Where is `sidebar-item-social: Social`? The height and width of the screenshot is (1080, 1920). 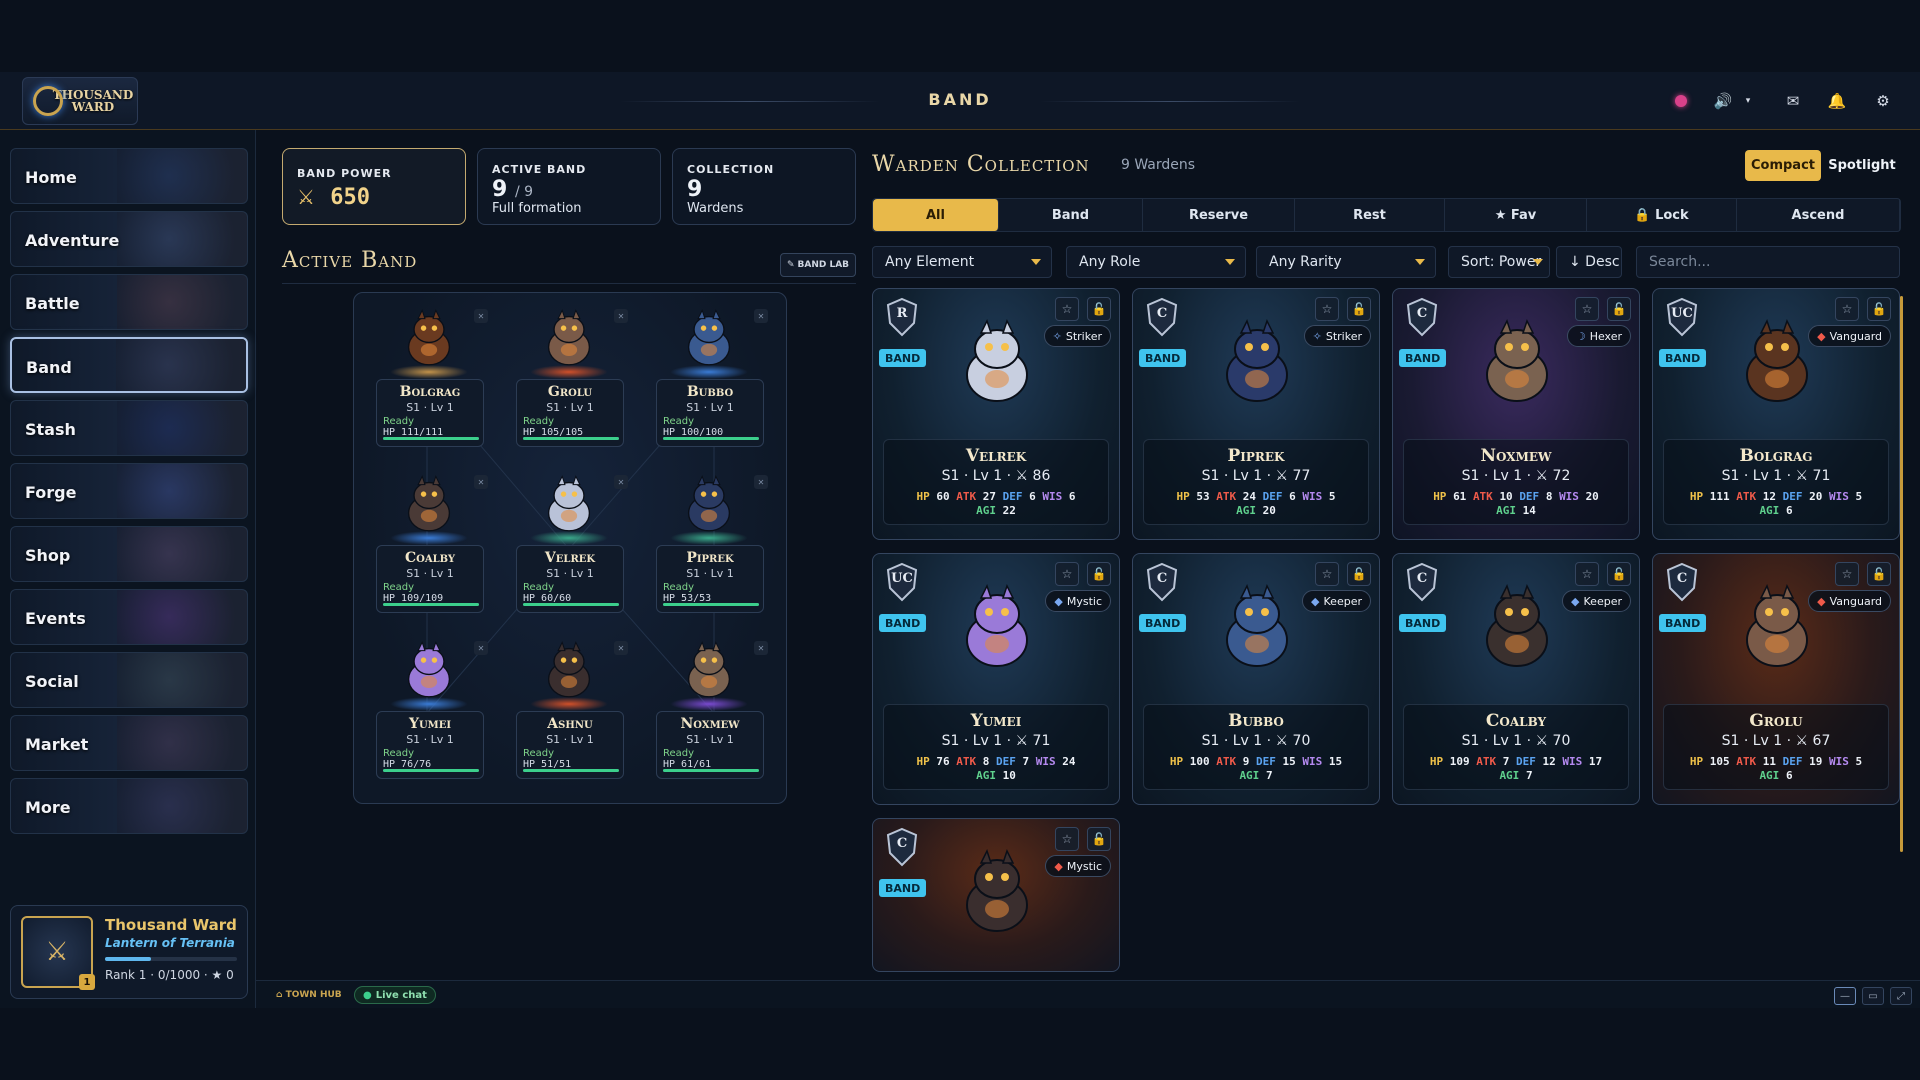 sidebar-item-social: Social is located at coordinates (129, 680).